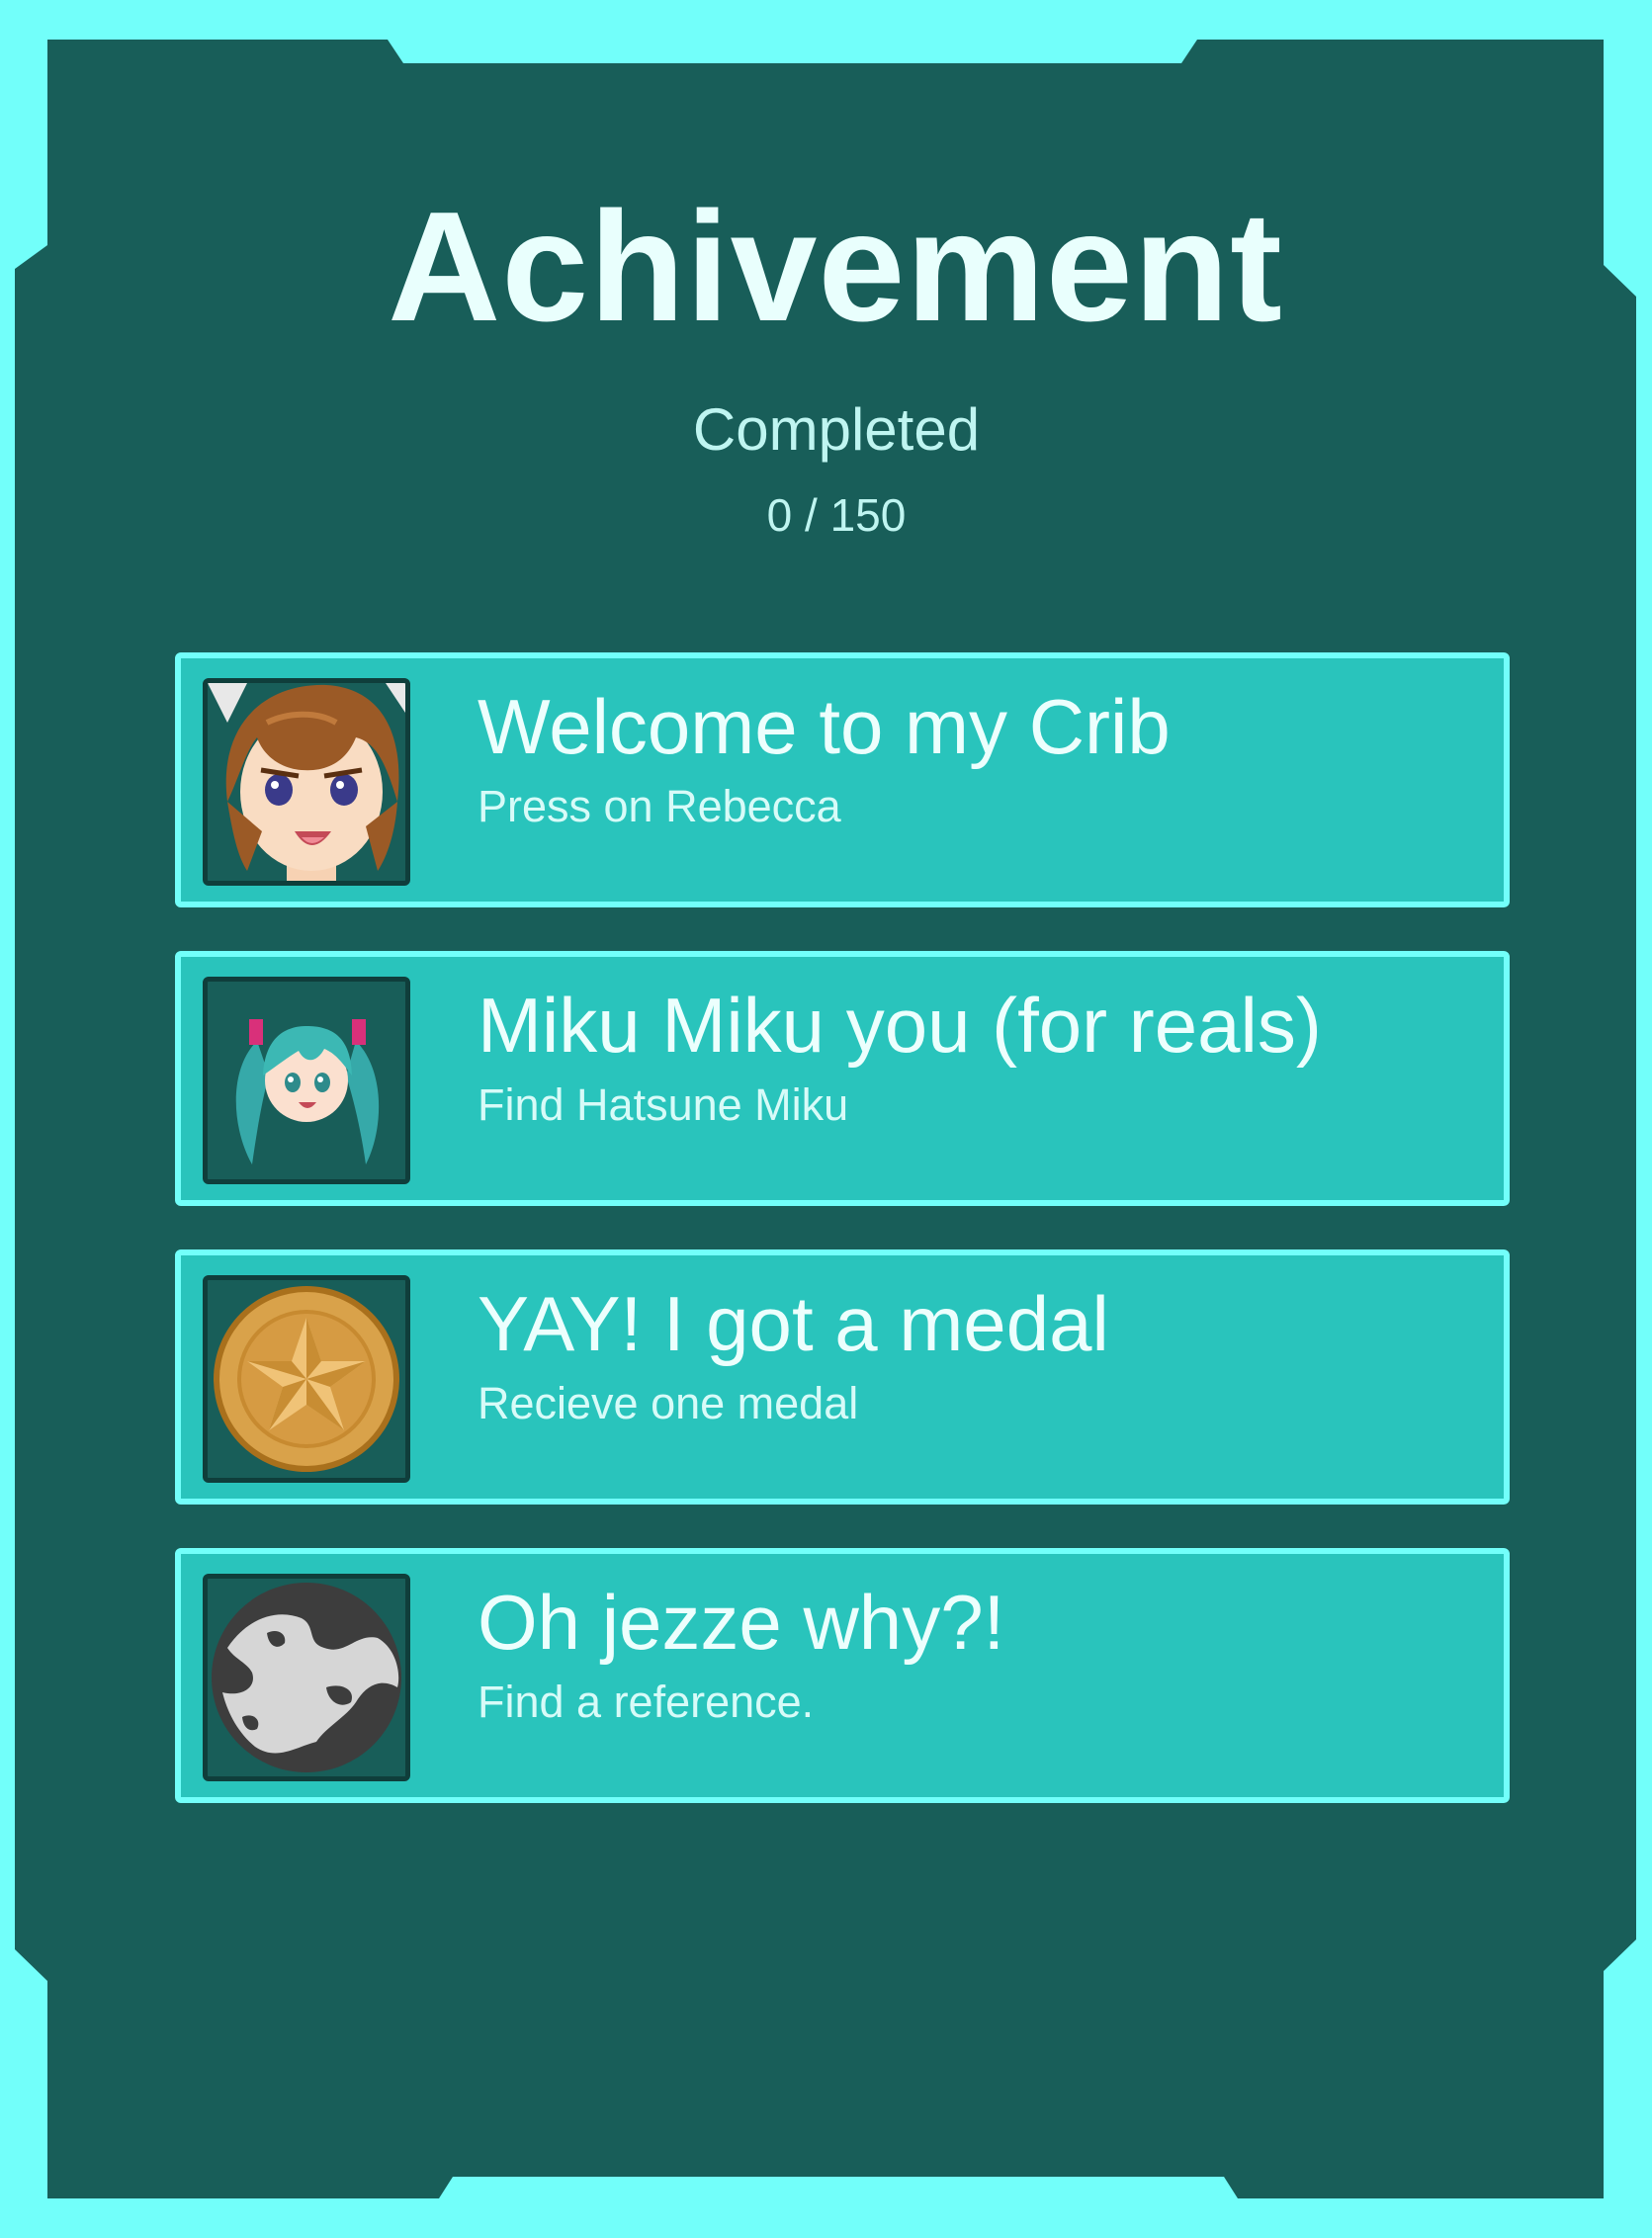  What do you see at coordinates (842, 779) in the screenshot?
I see `achievement-card-welcome: Welcome to my Crib Press on Rebecca` at bounding box center [842, 779].